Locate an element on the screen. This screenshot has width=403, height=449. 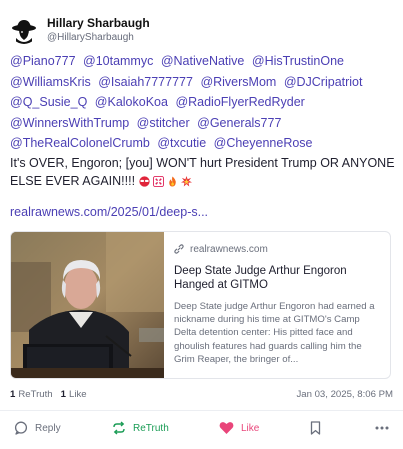
more-options-button is located at coordinates (385, 428).